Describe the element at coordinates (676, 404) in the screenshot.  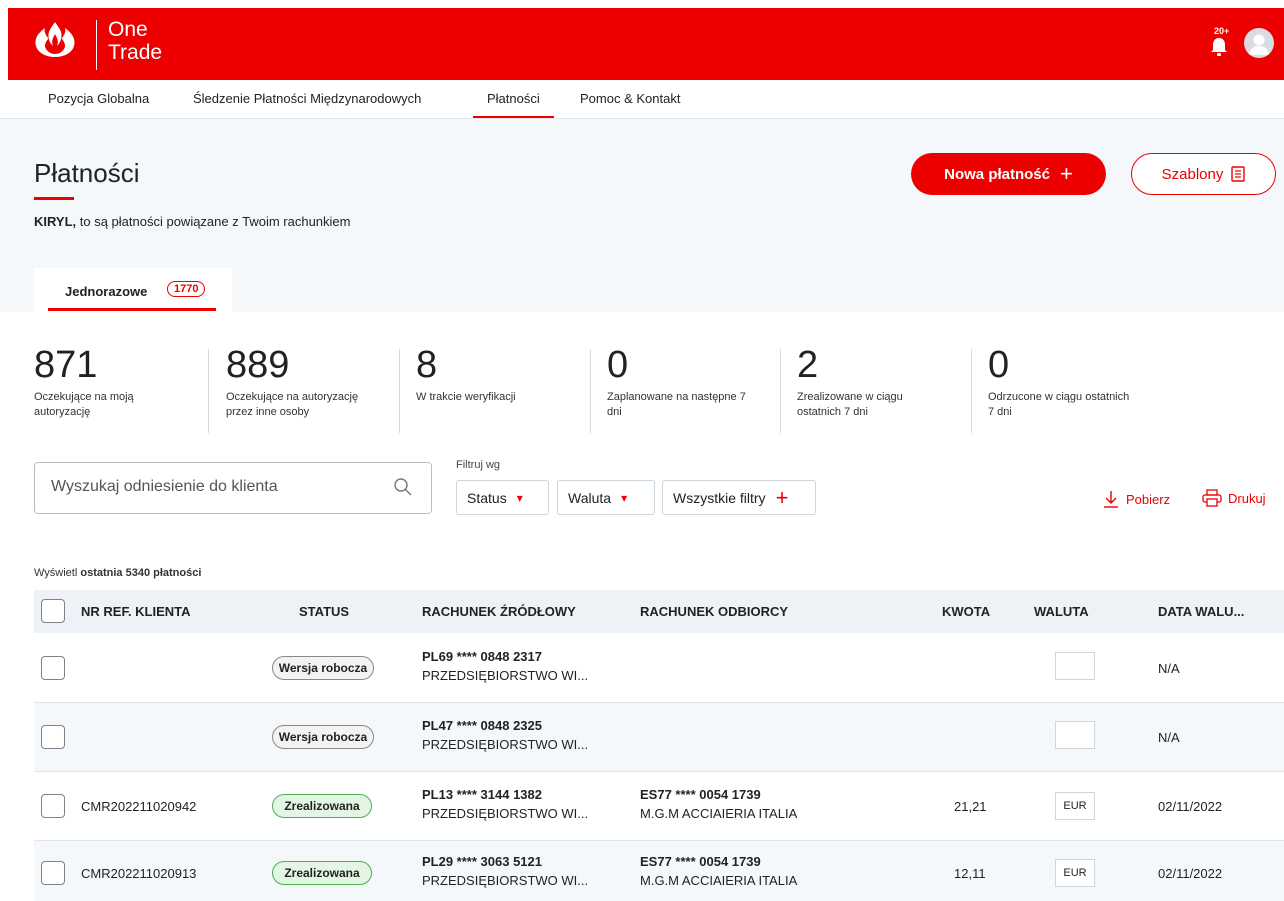
I see `stat-label: Zaplanowane na następne 7 dni` at that location.